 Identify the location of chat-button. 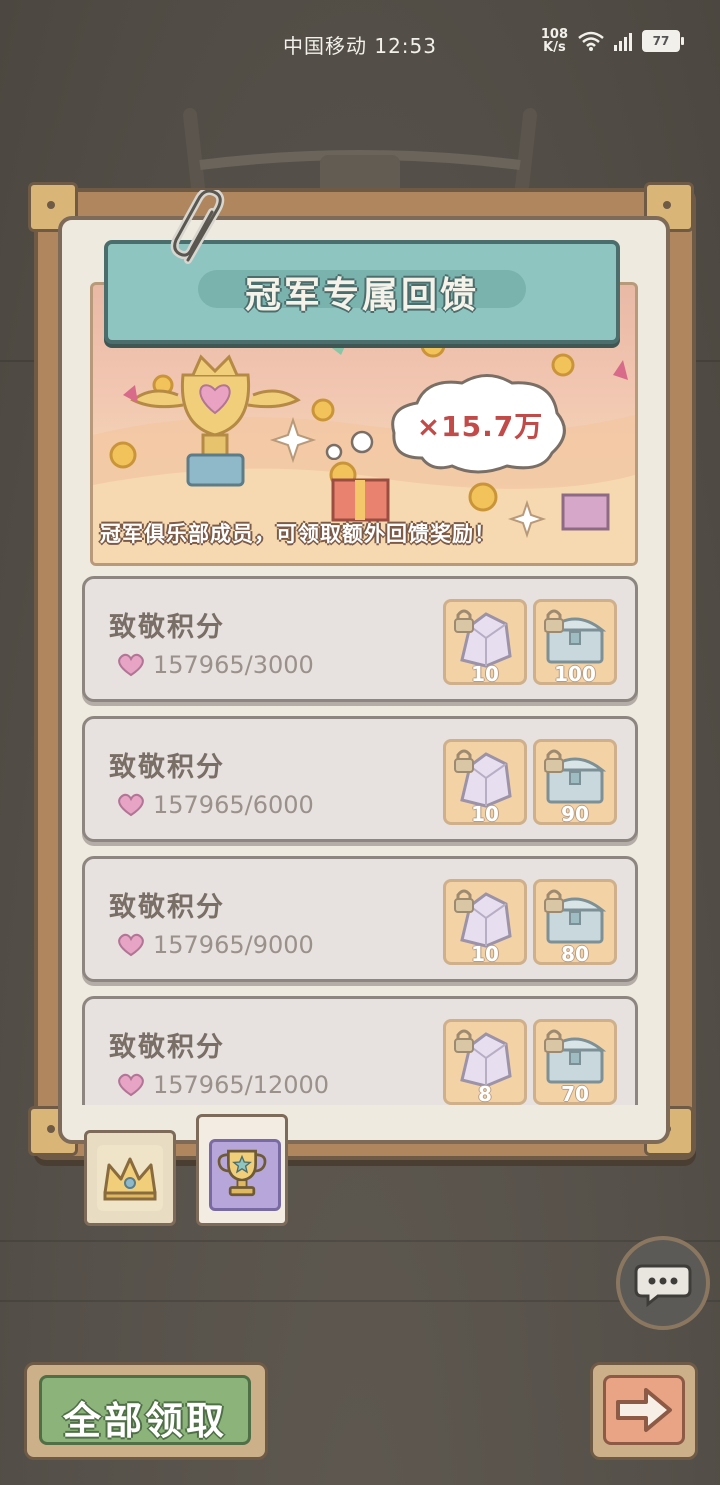
(663, 1283).